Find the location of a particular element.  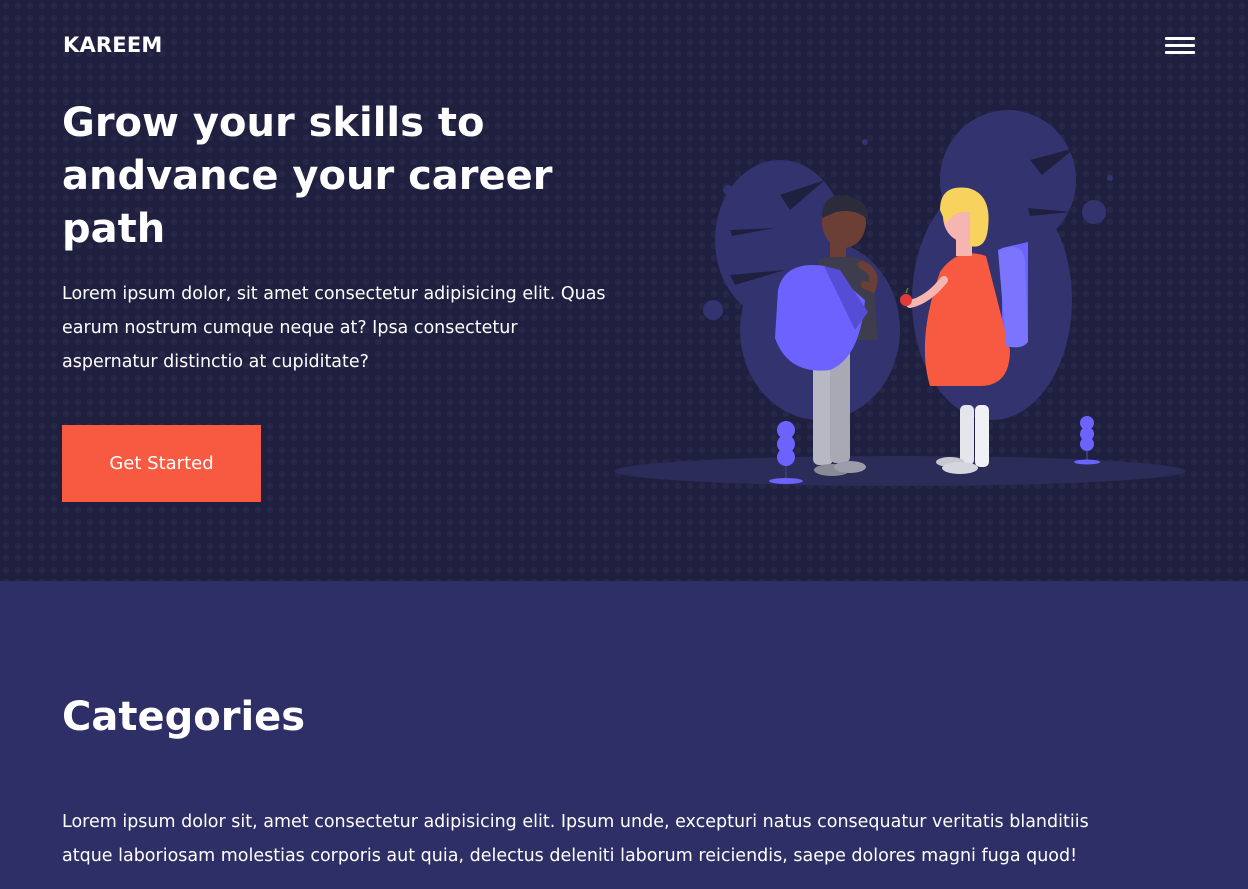

brand-logo: KAREEM is located at coordinates (112, 45).